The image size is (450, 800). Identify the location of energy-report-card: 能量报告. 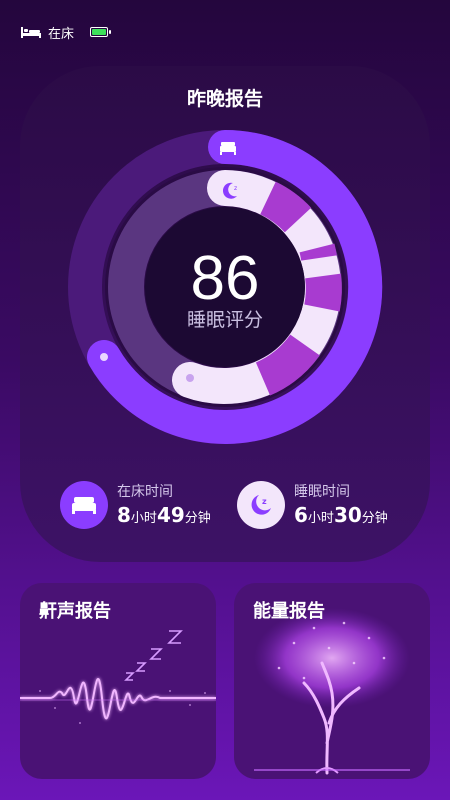
(332, 681).